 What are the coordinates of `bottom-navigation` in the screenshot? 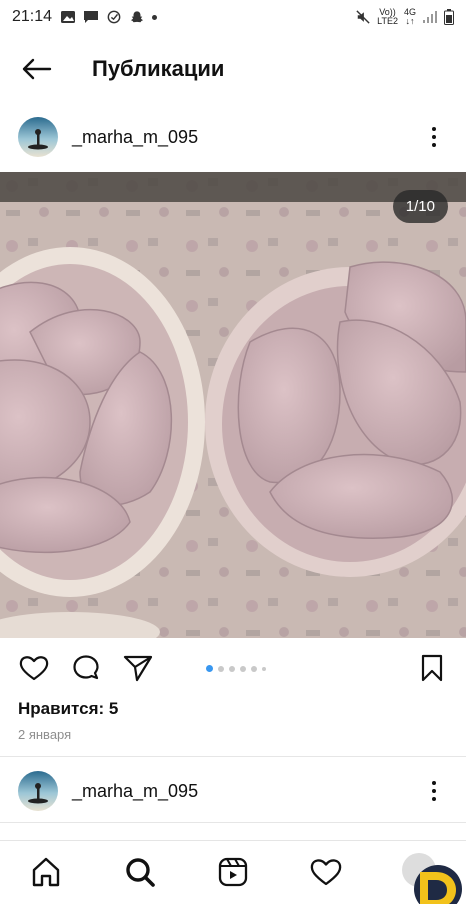 It's located at (233, 871).